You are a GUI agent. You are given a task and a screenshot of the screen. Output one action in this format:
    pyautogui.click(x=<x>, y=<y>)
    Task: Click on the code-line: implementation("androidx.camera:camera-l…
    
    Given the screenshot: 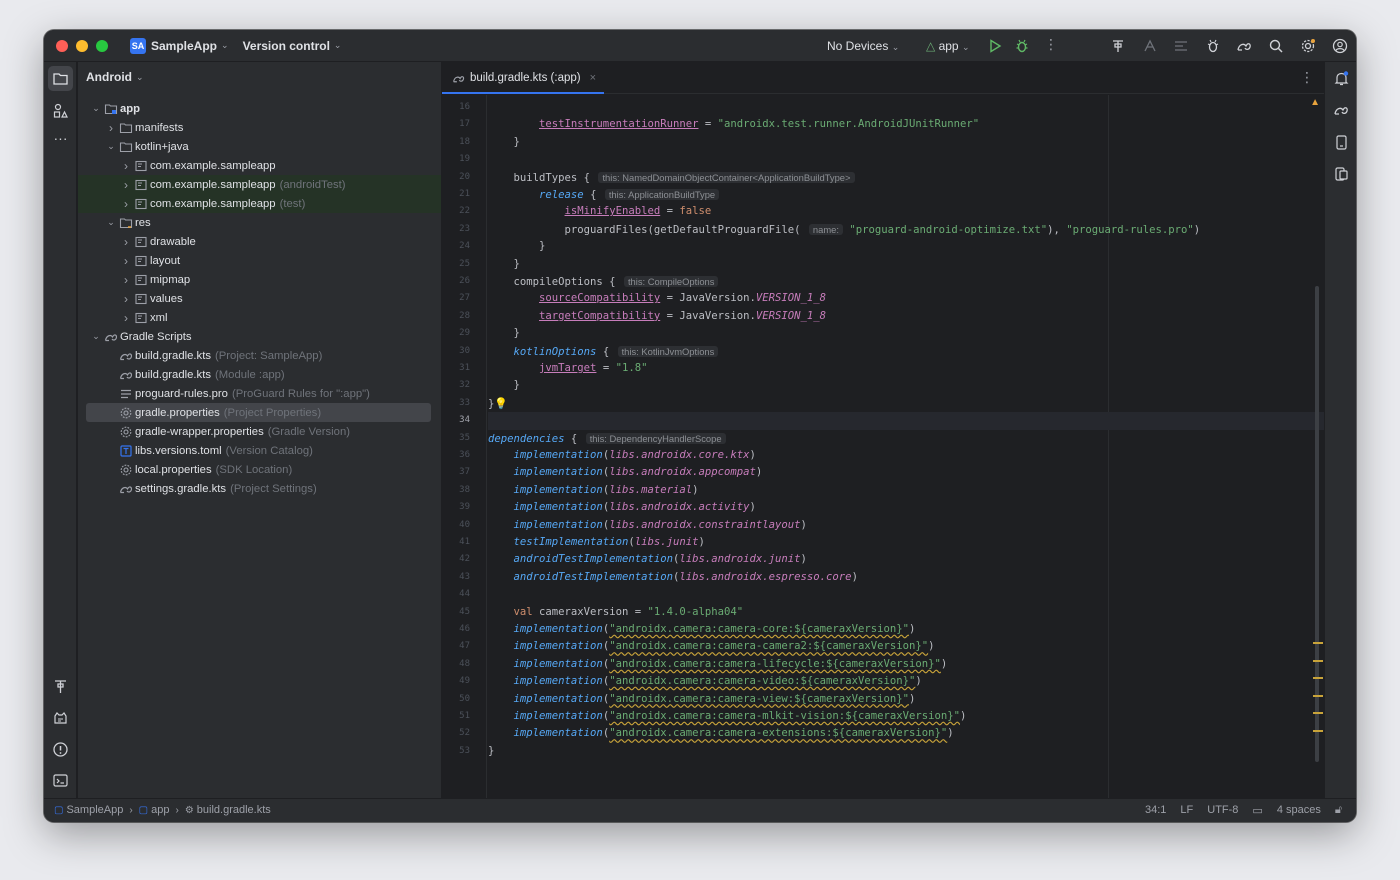 What is the action you would take?
    pyautogui.click(x=906, y=664)
    